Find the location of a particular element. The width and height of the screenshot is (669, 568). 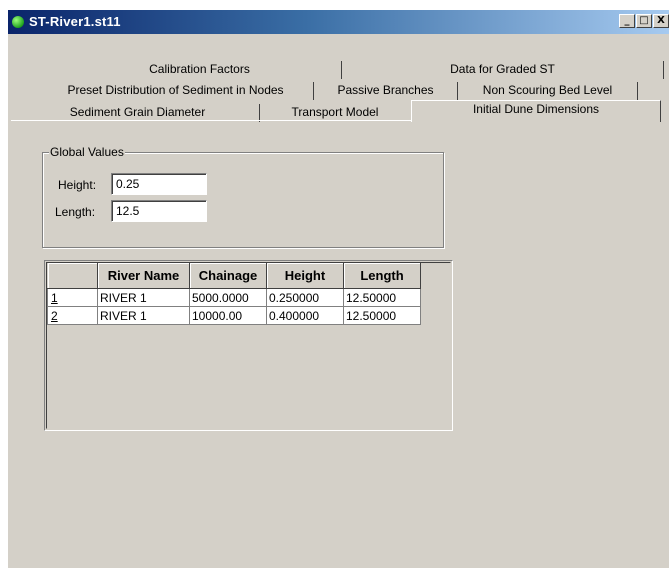

minimize-icon: _ is located at coordinates (627, 20).